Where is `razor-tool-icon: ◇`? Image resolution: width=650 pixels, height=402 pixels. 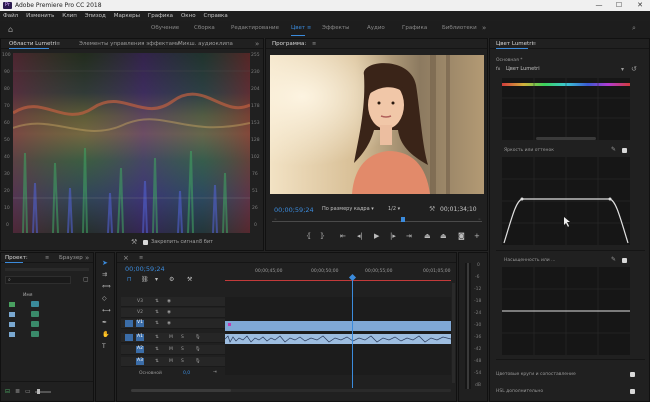
razor-tool-icon: ◇ is located at coordinates (104, 298).